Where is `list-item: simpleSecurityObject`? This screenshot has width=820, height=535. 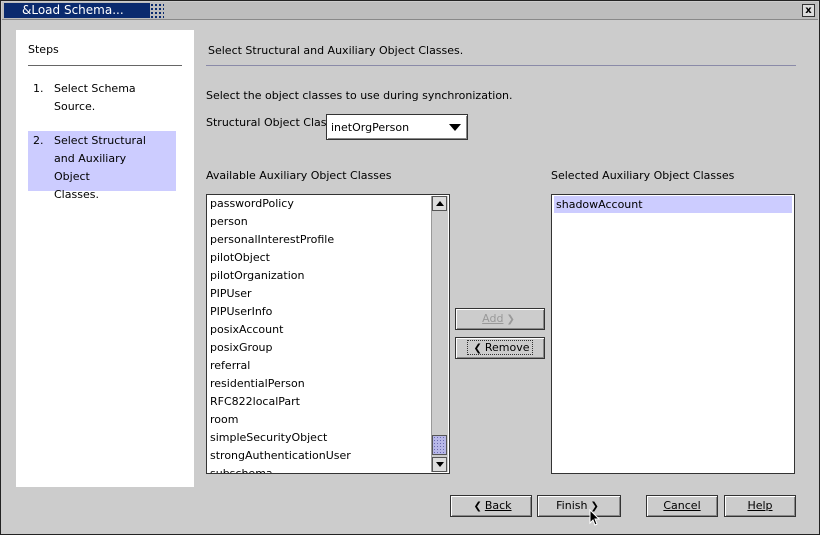 list-item: simpleSecurityObject is located at coordinates (319, 438).